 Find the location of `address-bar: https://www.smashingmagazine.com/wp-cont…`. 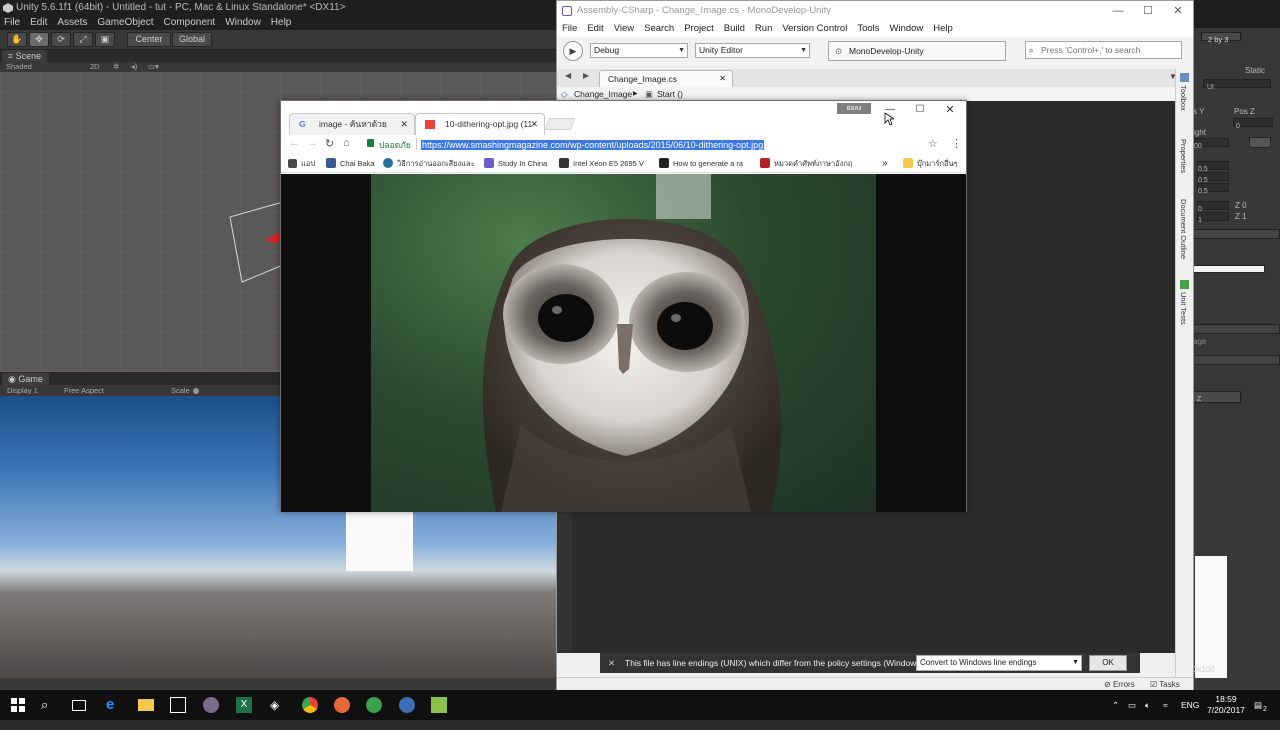

address-bar: https://www.smashingmagazine.com/wp-cont… is located at coordinates (671, 145).